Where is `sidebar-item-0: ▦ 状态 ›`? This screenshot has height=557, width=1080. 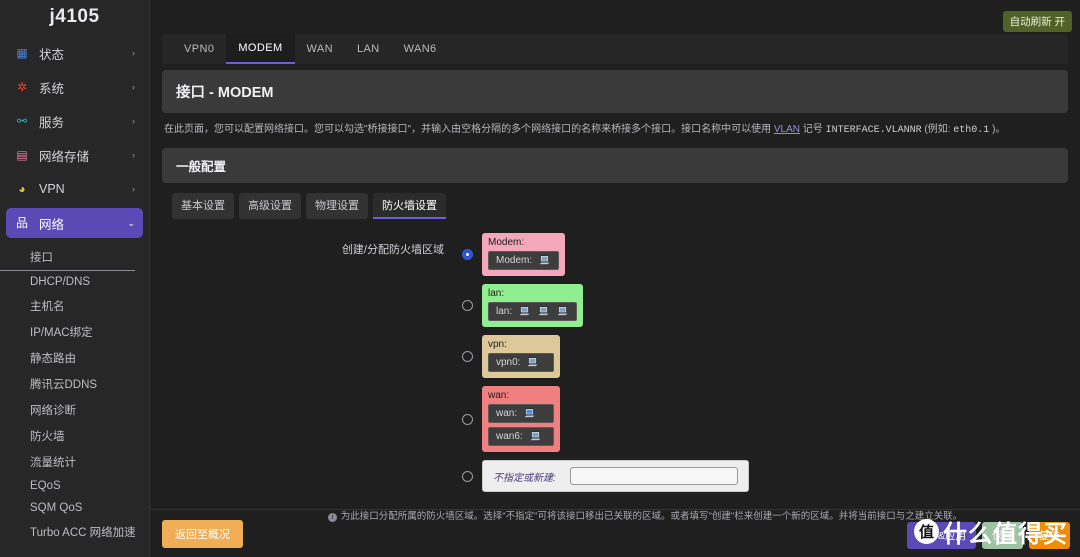 sidebar-item-0: ▦ 状态 › is located at coordinates (74, 53).